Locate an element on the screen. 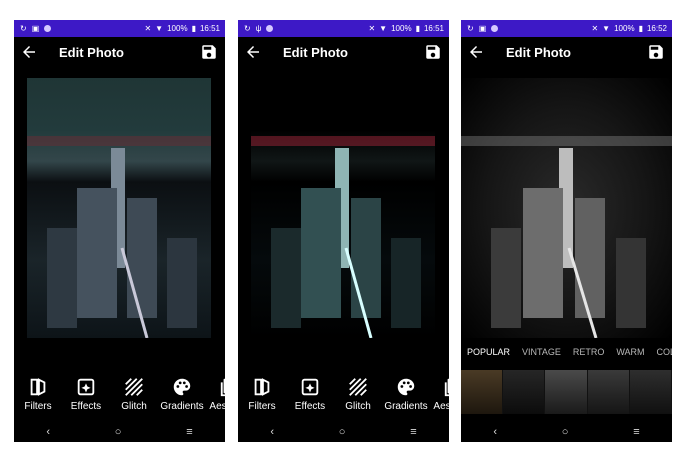 This screenshot has width=685, height=463. status-bar: ↻ ψ ✕ ▼ 100% ▮ 16:51 is located at coordinates (343, 28).